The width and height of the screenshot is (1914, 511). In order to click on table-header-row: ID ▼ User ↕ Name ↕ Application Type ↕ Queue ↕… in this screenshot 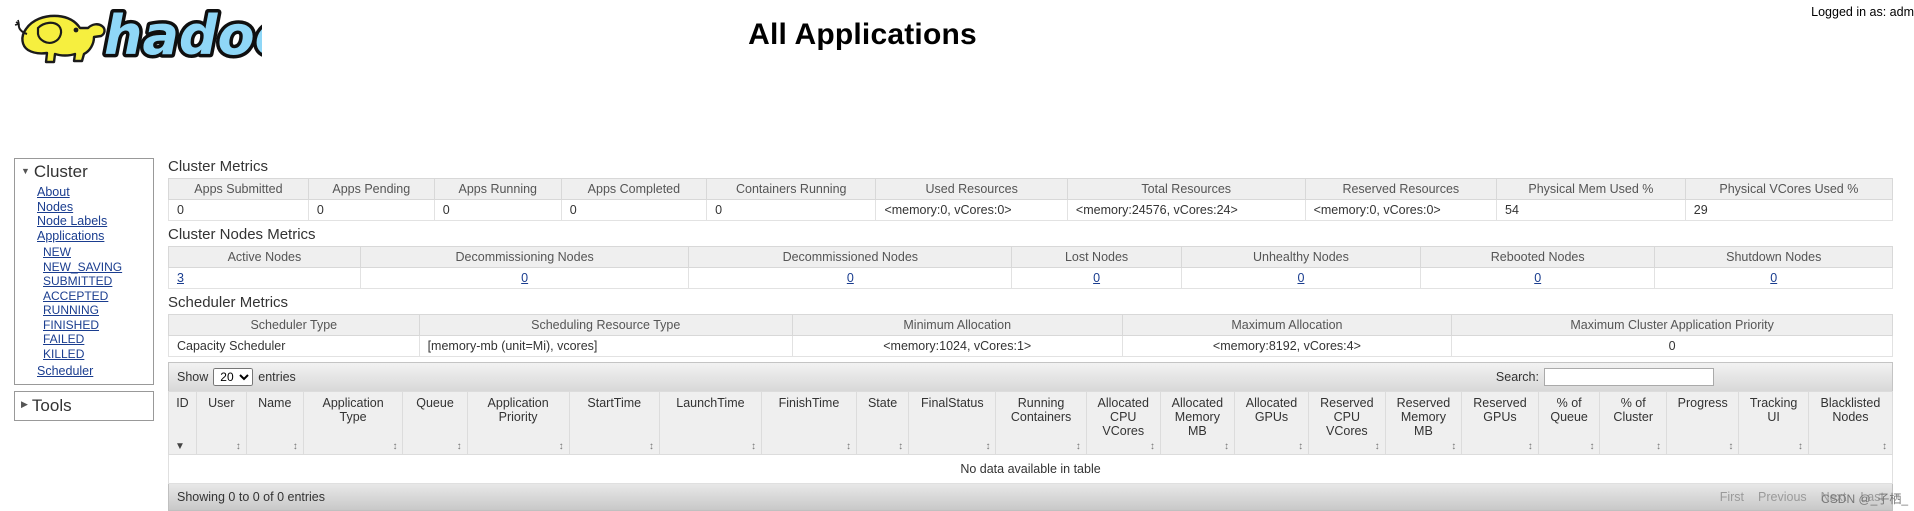, I will do `click(1031, 423)`.